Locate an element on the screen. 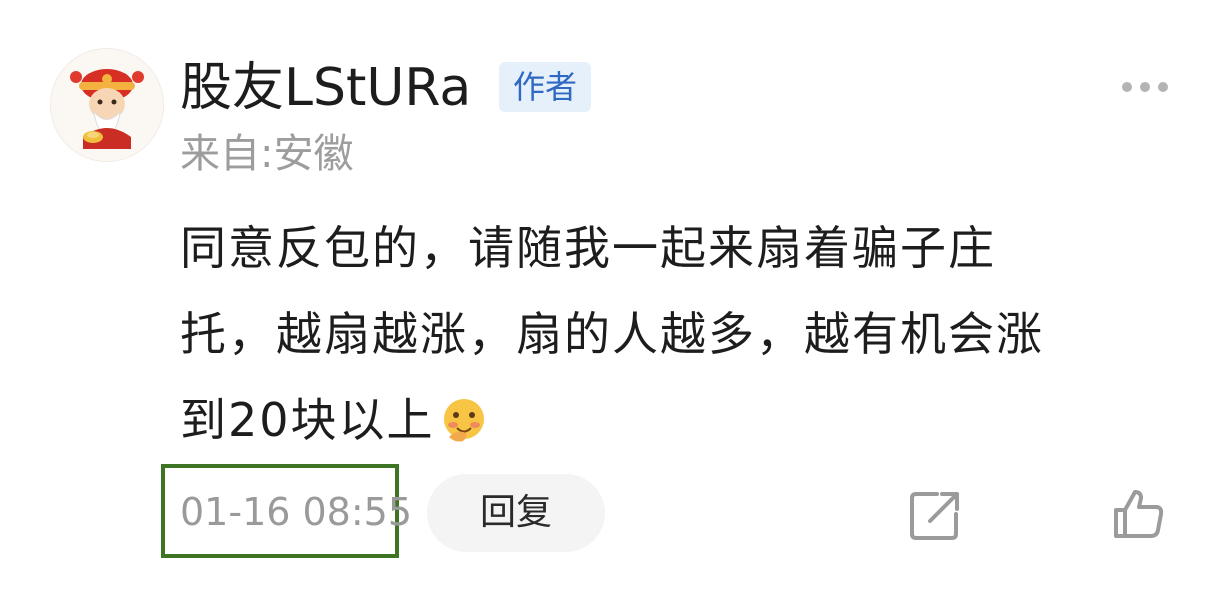  comment-line: 同意反包的，请随我一起来扇着骗子庄 is located at coordinates (588, 248).